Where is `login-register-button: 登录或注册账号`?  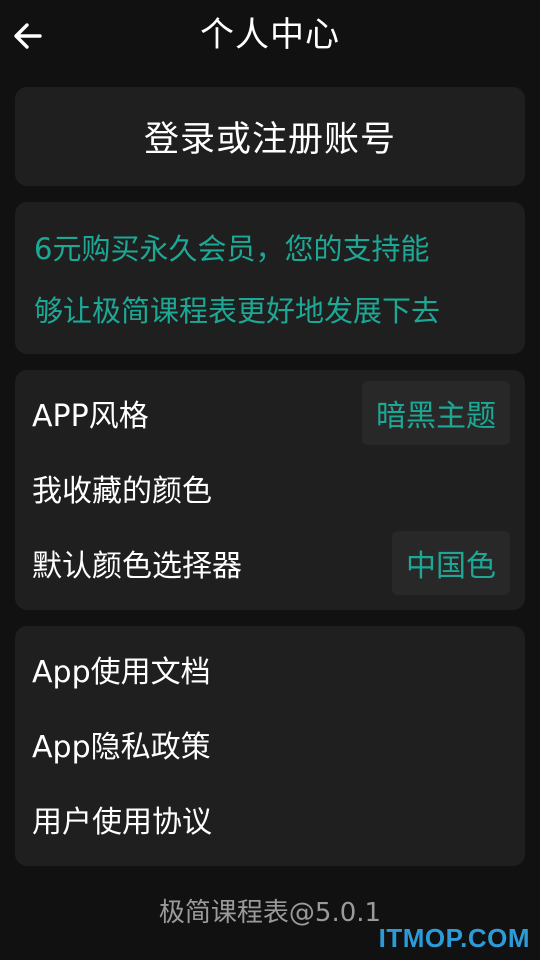
login-register-button: 登录或注册账号 is located at coordinates (270, 136).